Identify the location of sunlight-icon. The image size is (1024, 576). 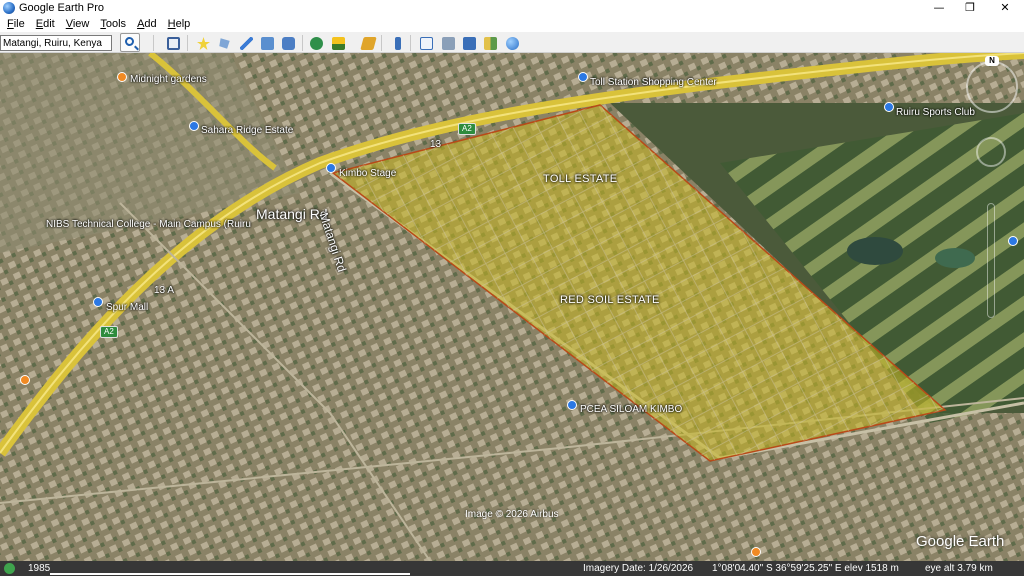
(338, 43).